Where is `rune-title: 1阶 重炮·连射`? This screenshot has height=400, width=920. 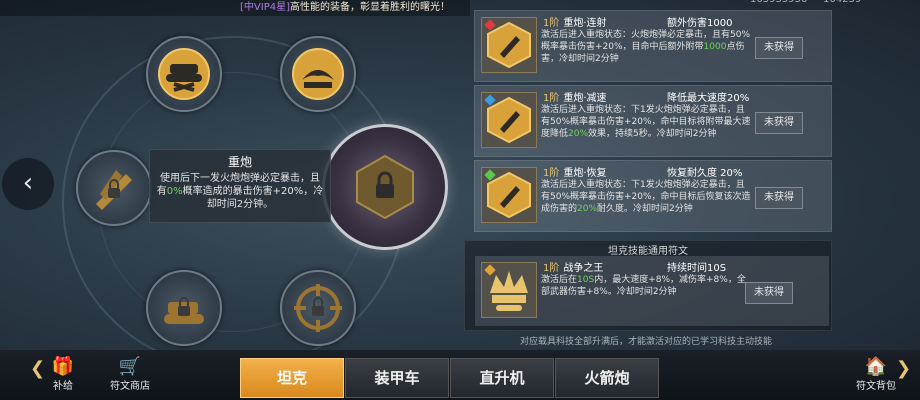
rune-title: 1阶 重炮·连射 is located at coordinates (575, 21).